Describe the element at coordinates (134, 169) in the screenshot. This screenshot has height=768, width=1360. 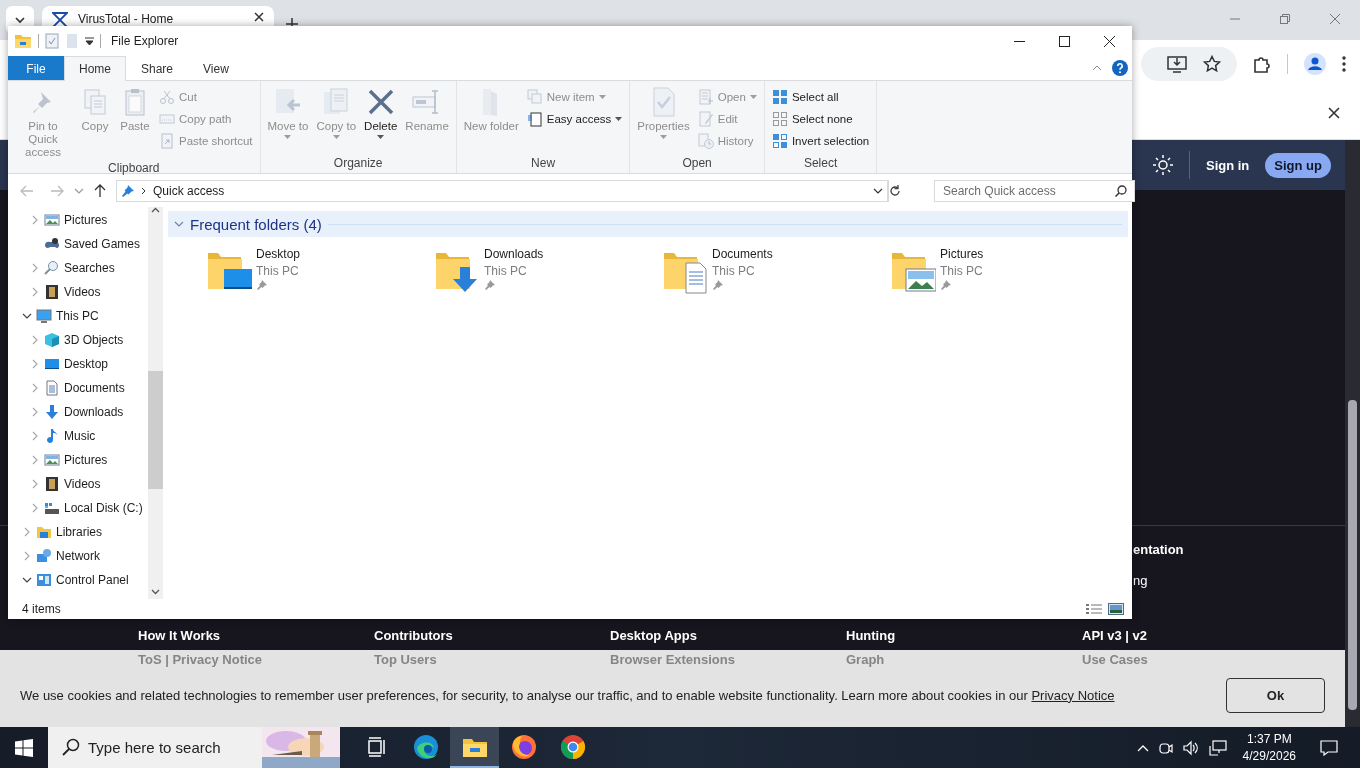
I see `group-label: Clipboard` at that location.